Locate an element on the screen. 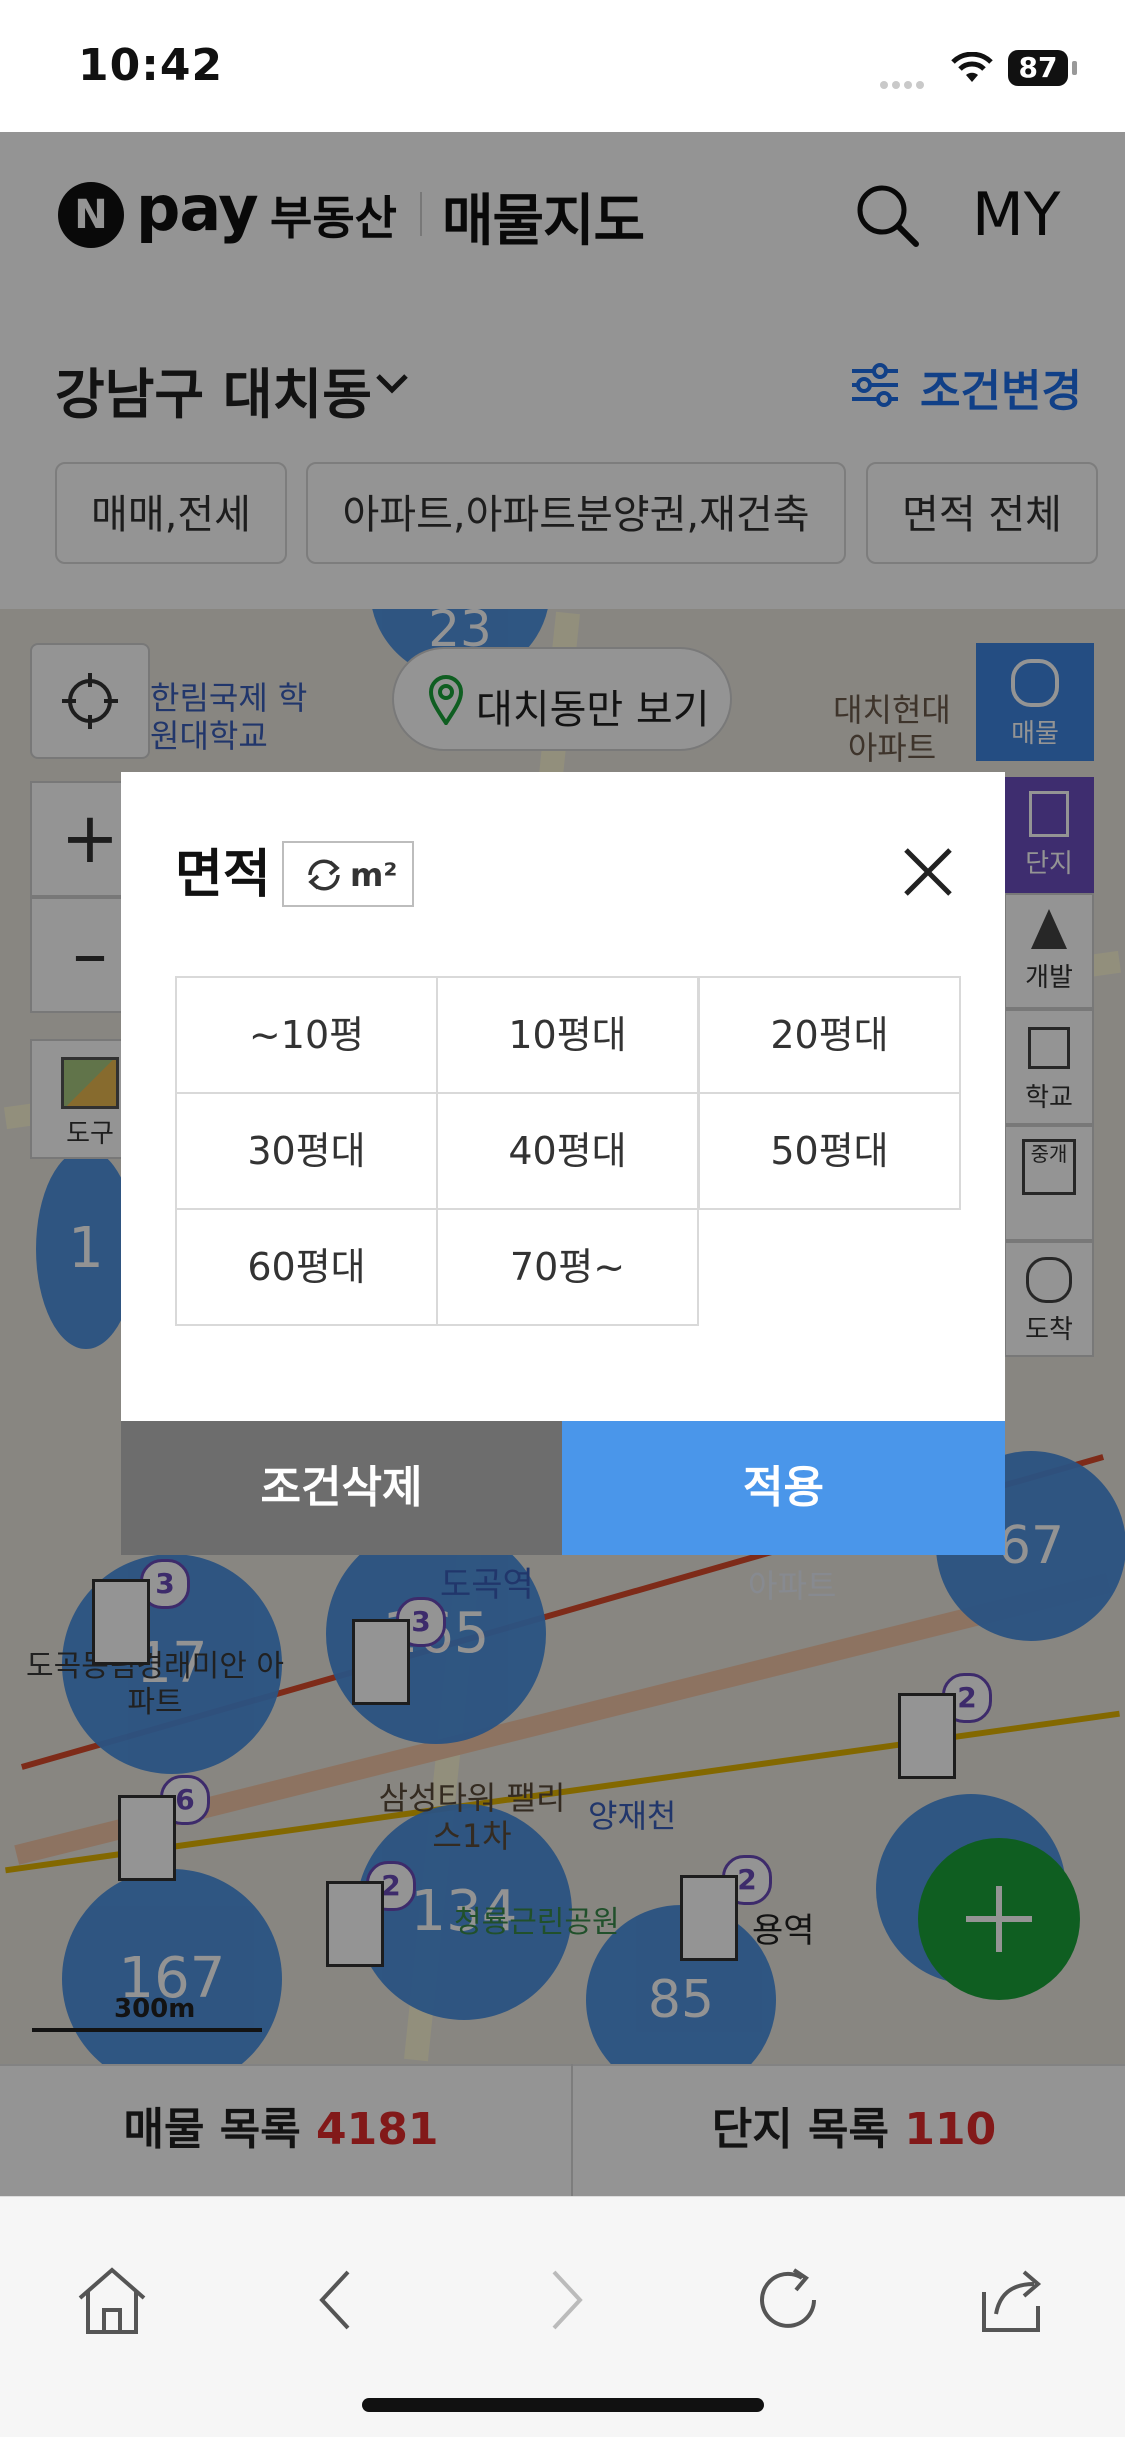  share-icon is located at coordinates (1012, 2300).